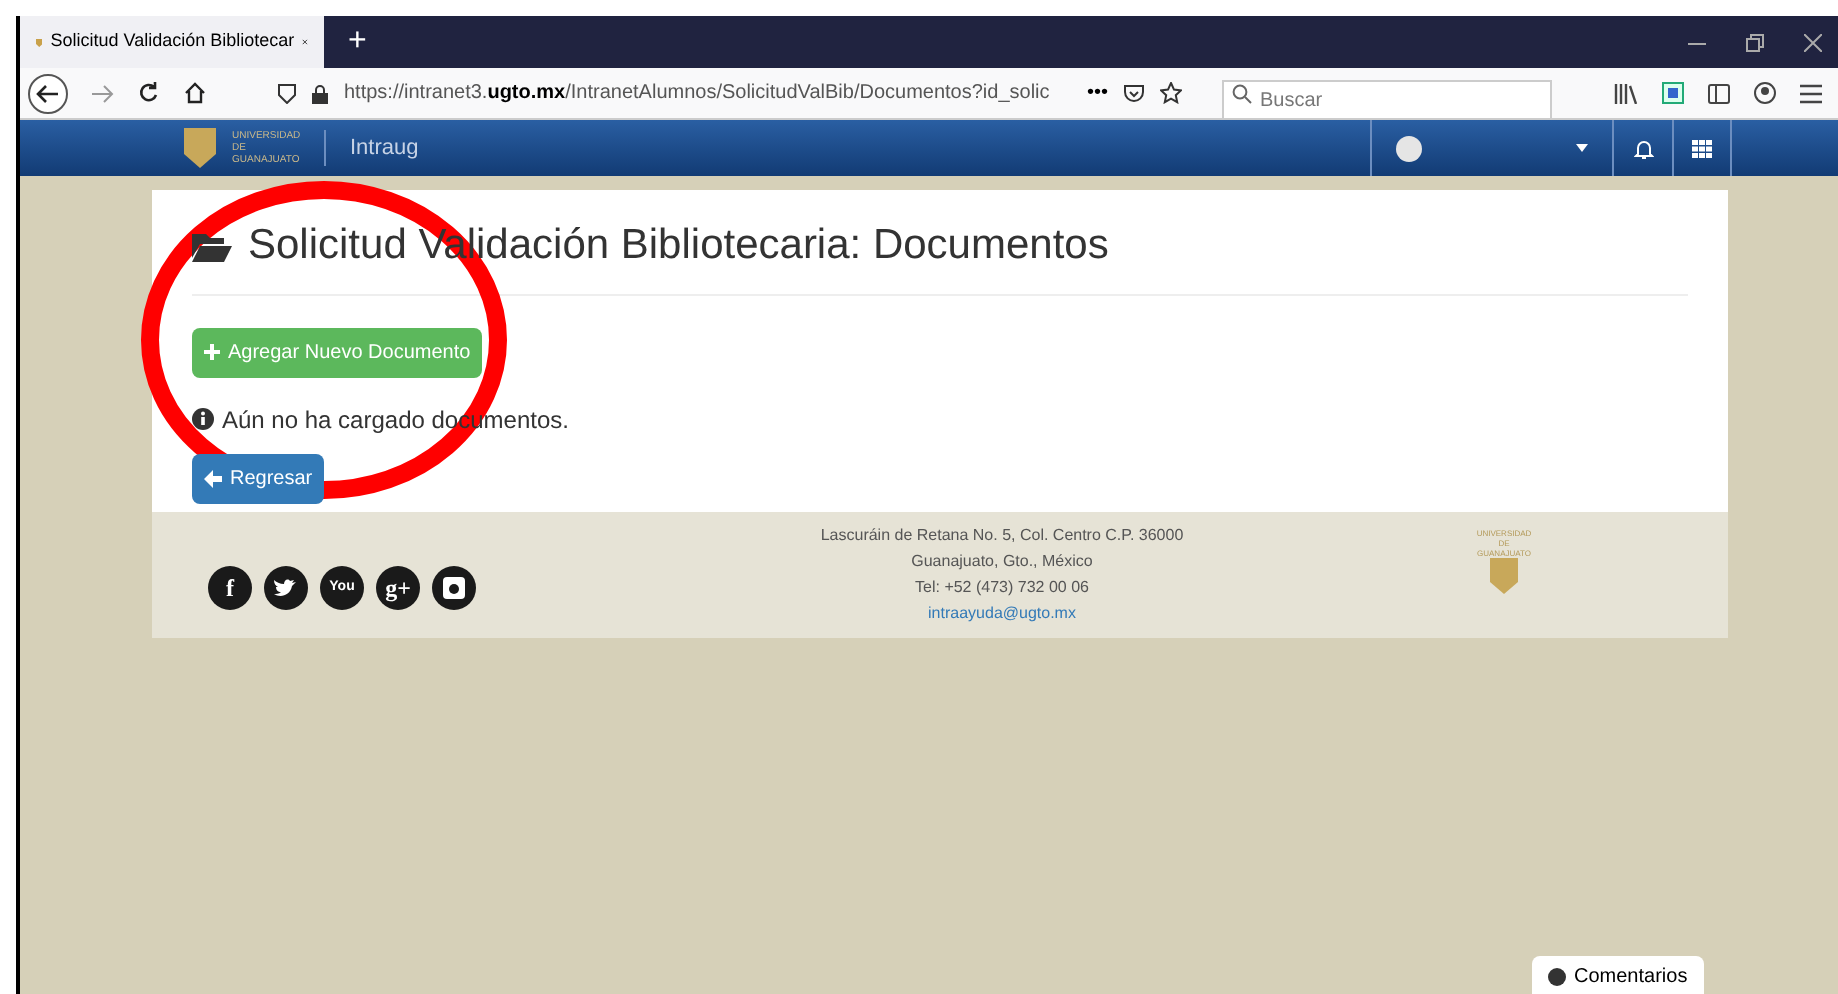 Image resolution: width=1838 pixels, height=994 pixels. I want to click on url-text: https://intranet3.ugto.mx/IntranetAlumnos/SolicitudValBib/Documentos?id_solic, so click(697, 94).